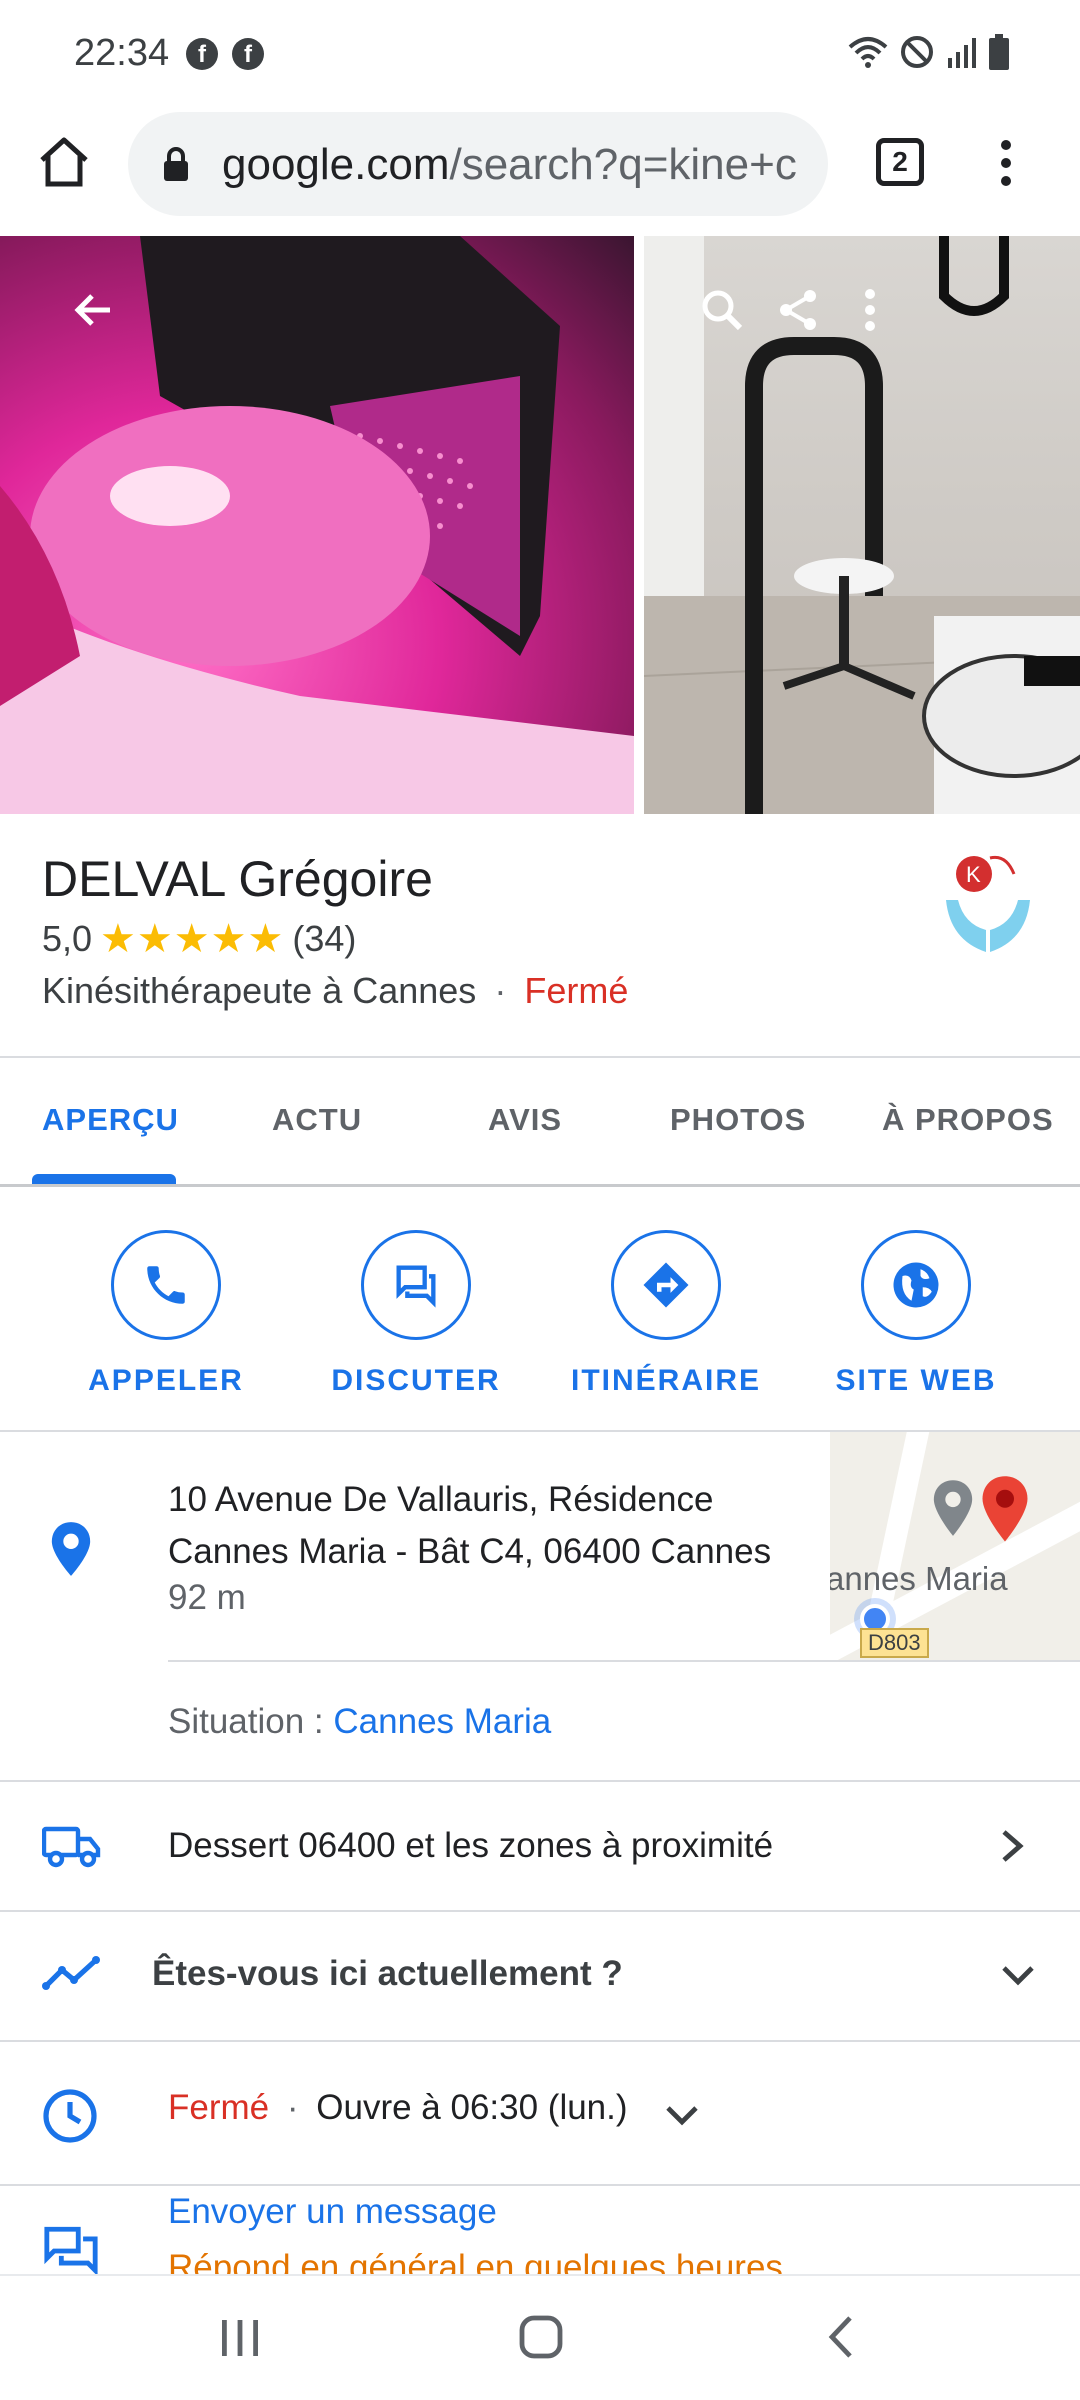 The height and width of the screenshot is (2400, 1080). What do you see at coordinates (973, 874) in the screenshot?
I see `svg-text: K` at bounding box center [973, 874].